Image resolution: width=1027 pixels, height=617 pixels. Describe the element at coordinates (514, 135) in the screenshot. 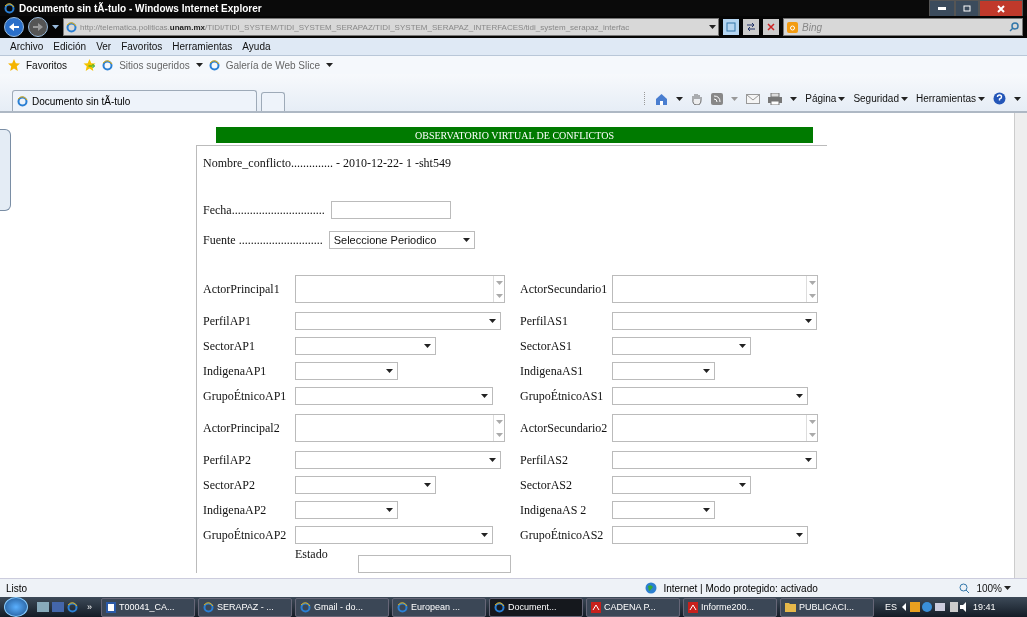

I see `page-header: OBSERVATORIO VIRTUAL DE CONFLICTOS` at that location.